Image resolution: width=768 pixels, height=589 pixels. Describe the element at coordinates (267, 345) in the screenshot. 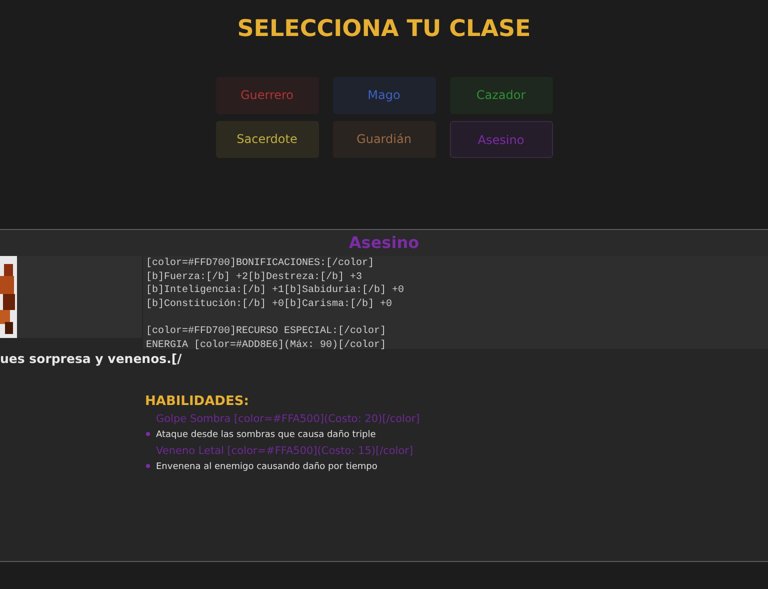

I see `stats-line: ENERGIA [color=#ADD8E6](Máx: 90)[/color]` at that location.